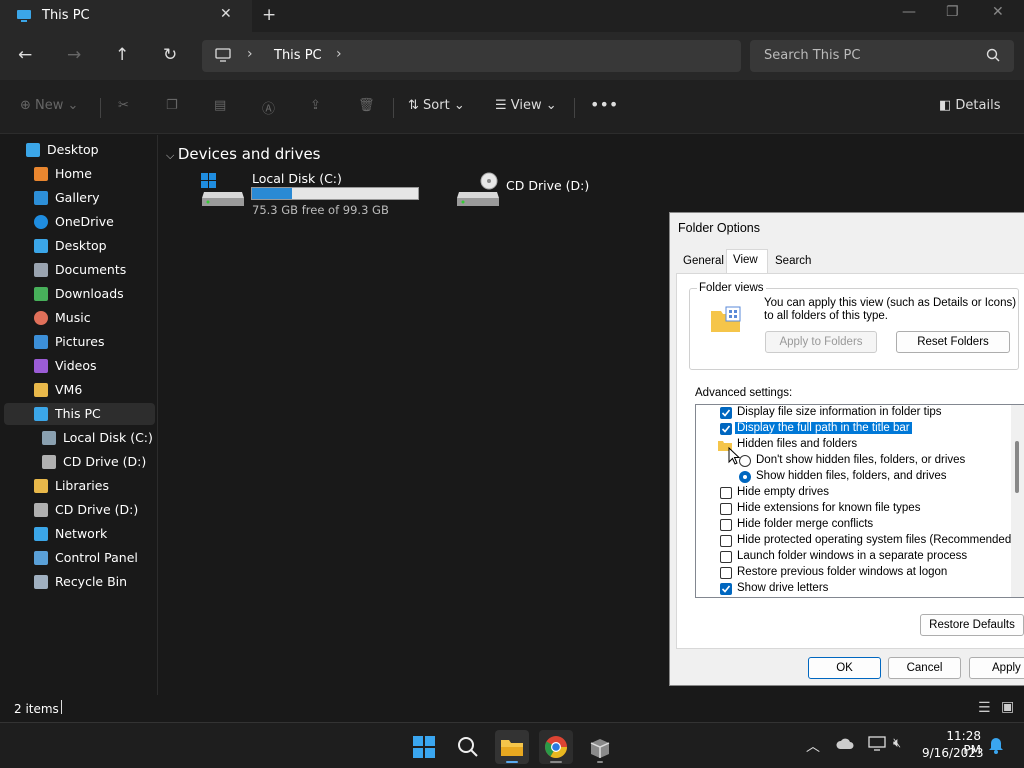 This screenshot has width=1024, height=768. I want to click on search-taskbar-button, so click(468, 747).